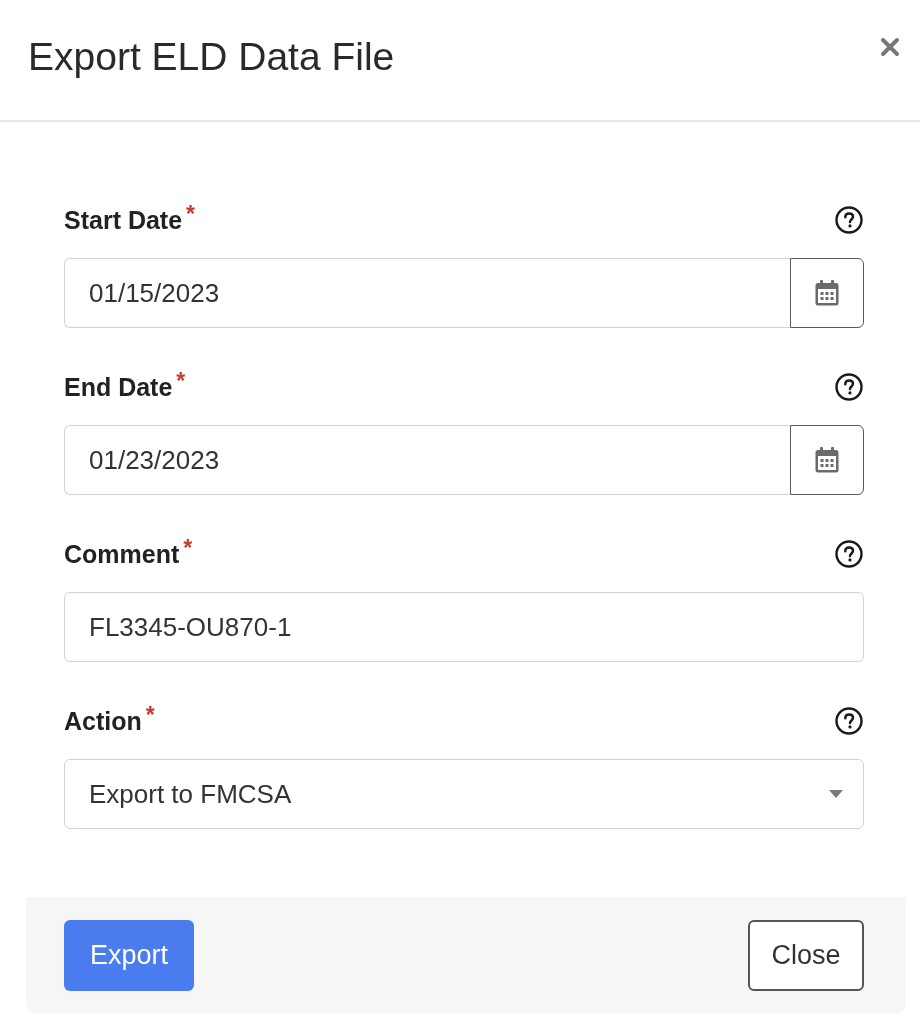 The width and height of the screenshot is (920, 1024). What do you see at coordinates (427, 293) in the screenshot?
I see `date-input-field: 01/15/2023` at bounding box center [427, 293].